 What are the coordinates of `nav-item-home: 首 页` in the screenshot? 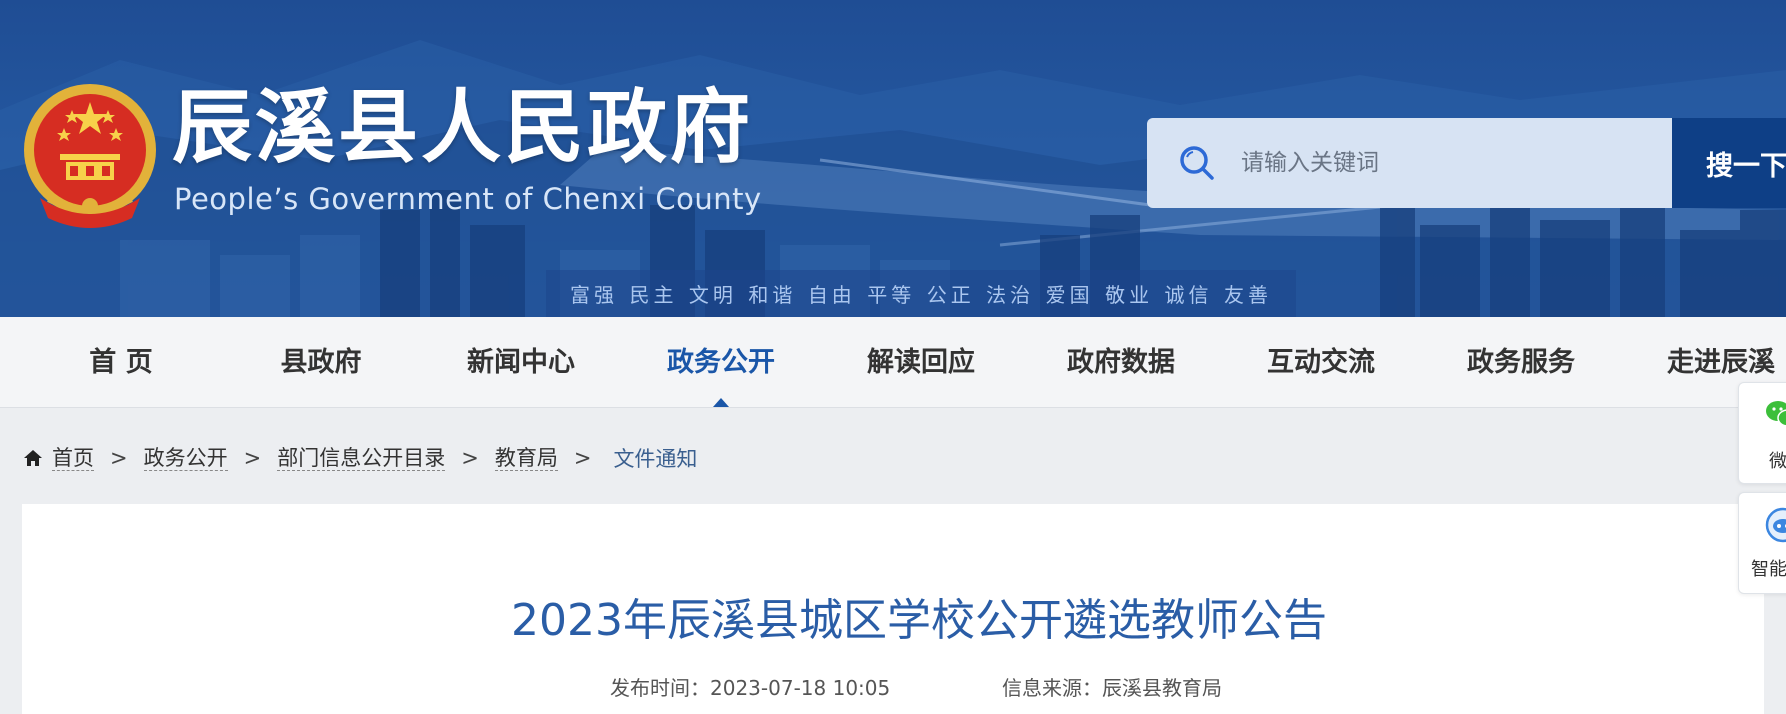 It's located at (120, 362).